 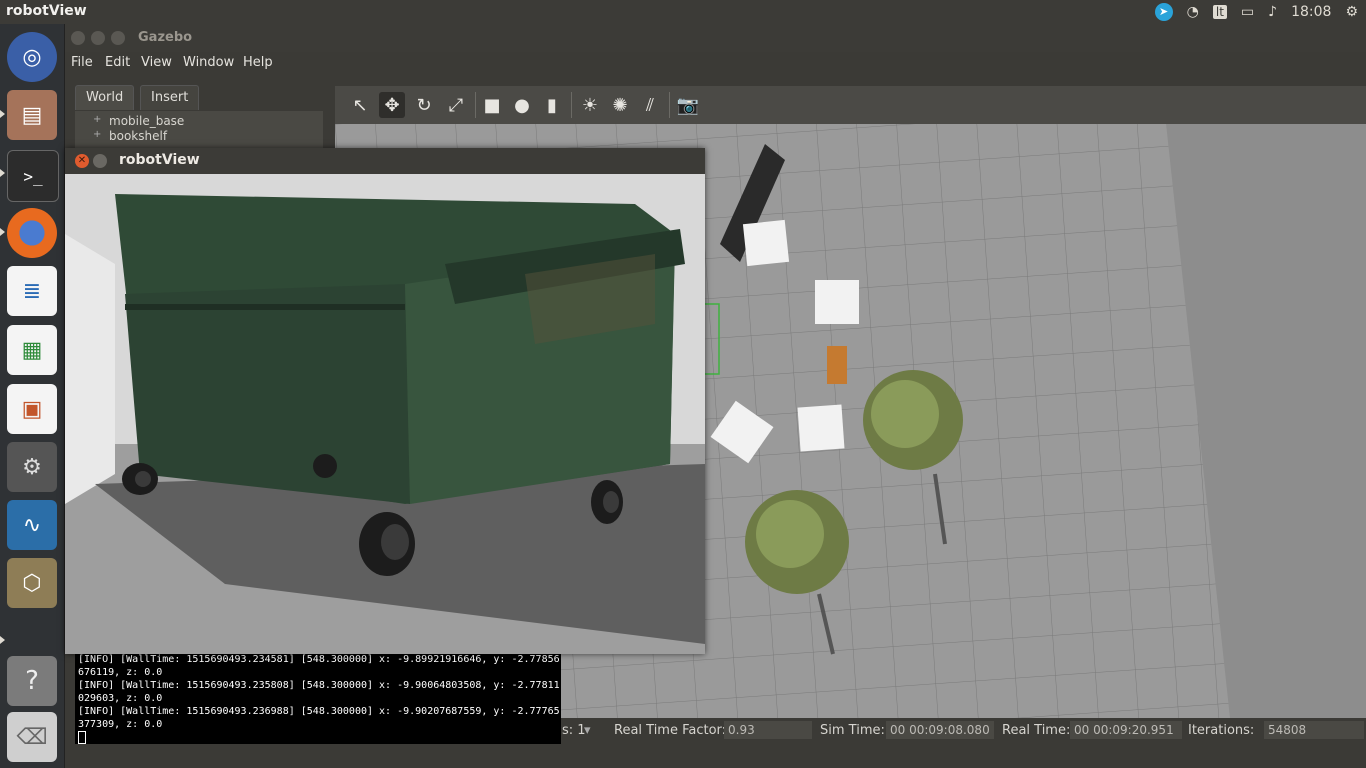 What do you see at coordinates (159, 160) in the screenshot?
I see `robotview-title: robotView` at bounding box center [159, 160].